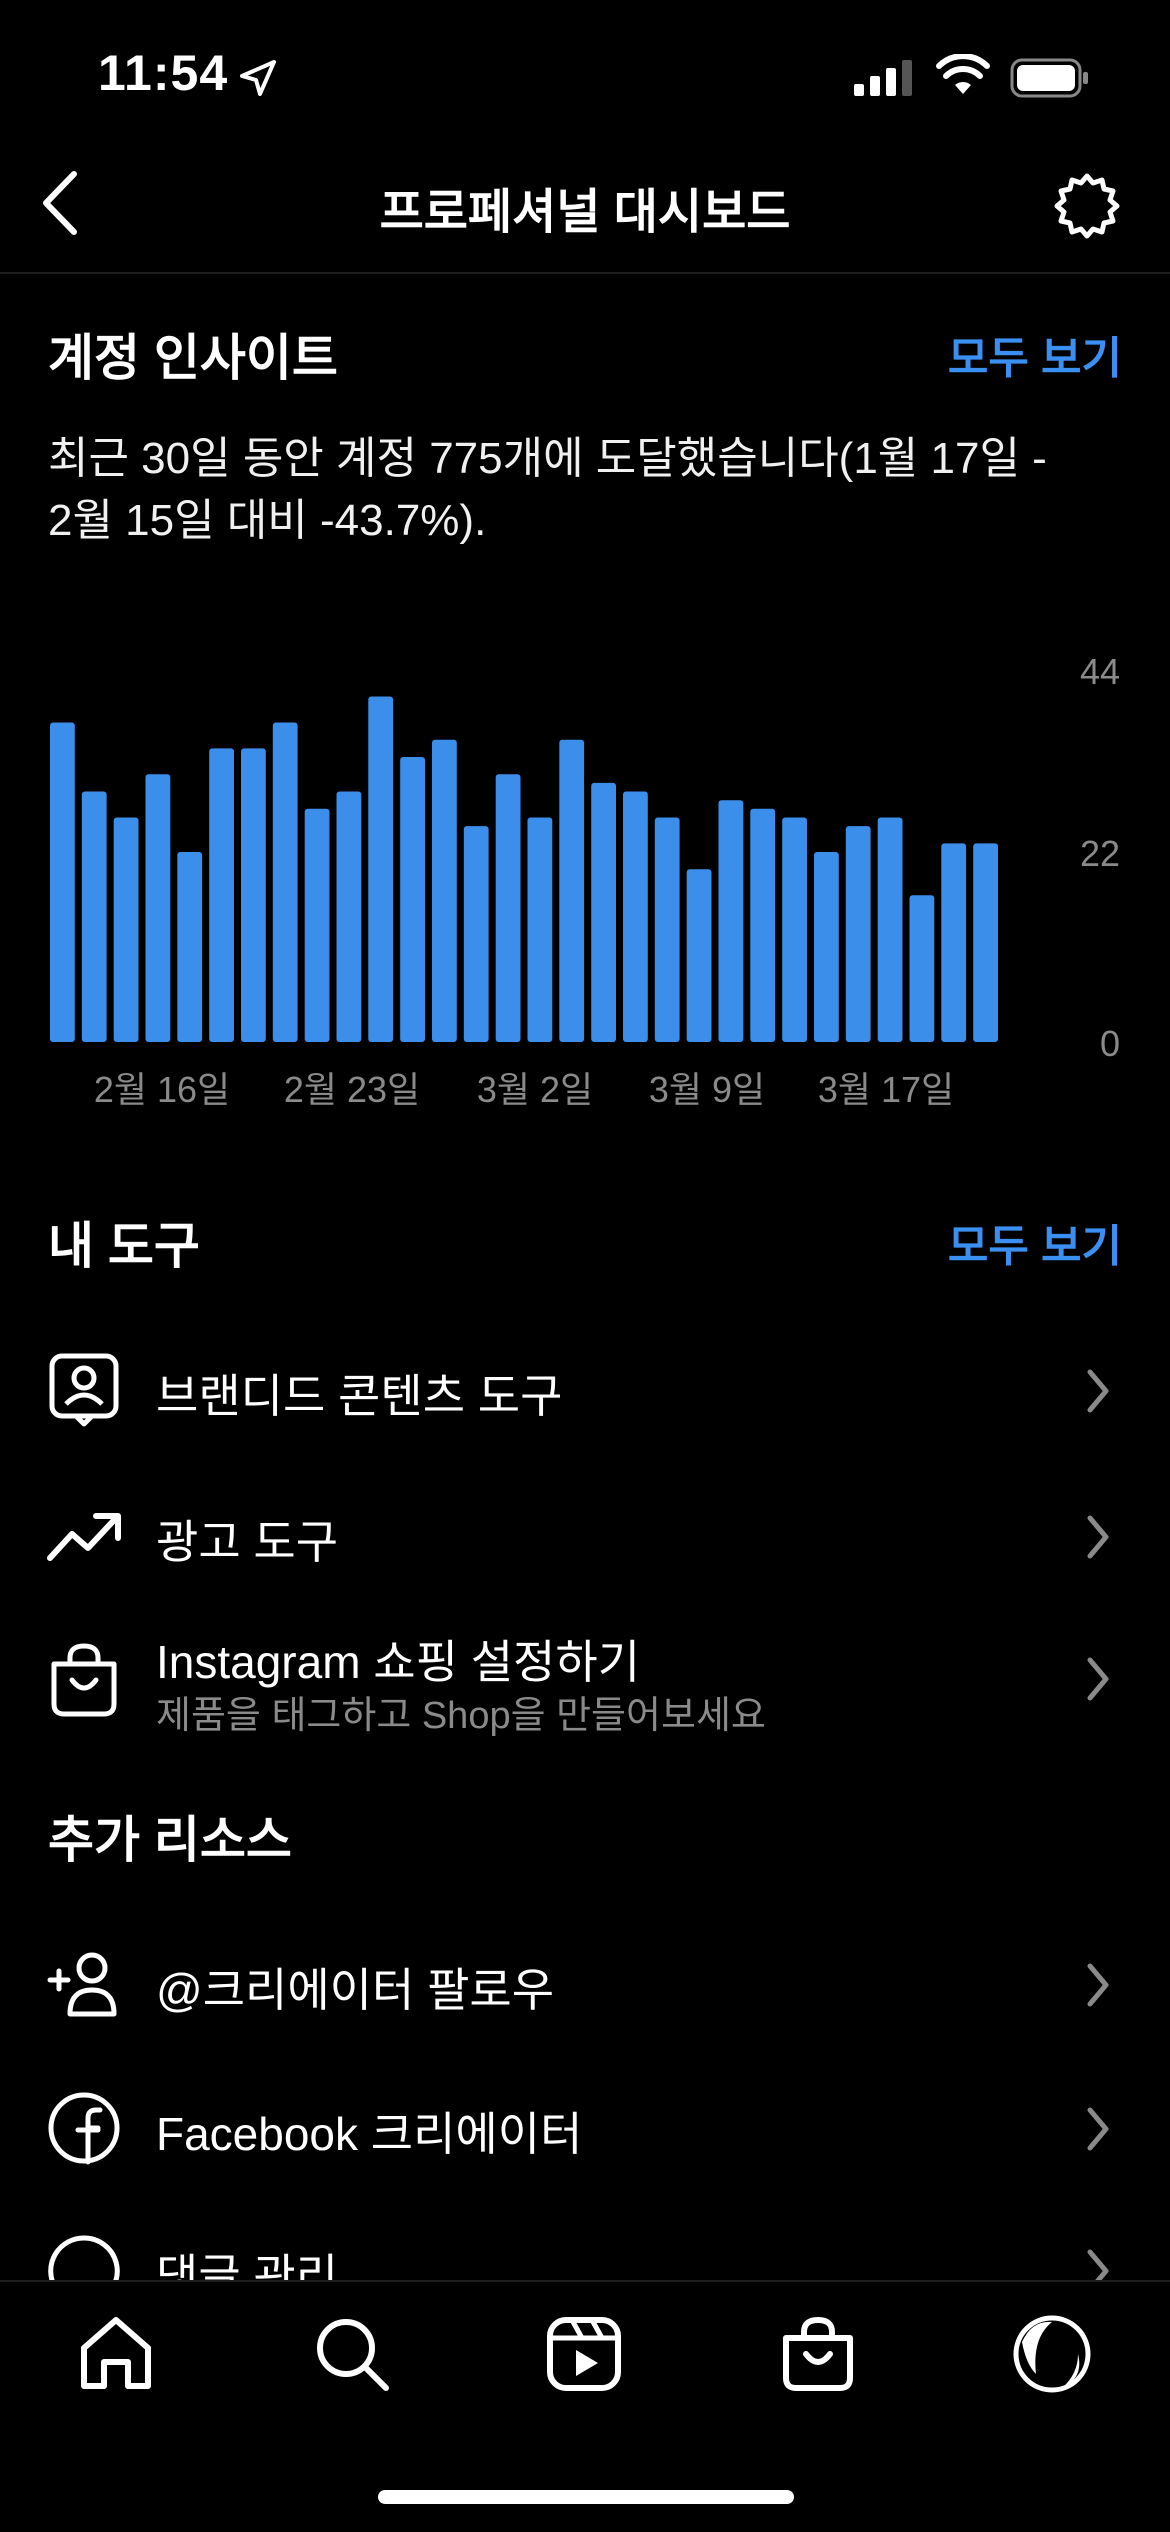  I want to click on y-tick-label: 0, so click(1110, 1043).